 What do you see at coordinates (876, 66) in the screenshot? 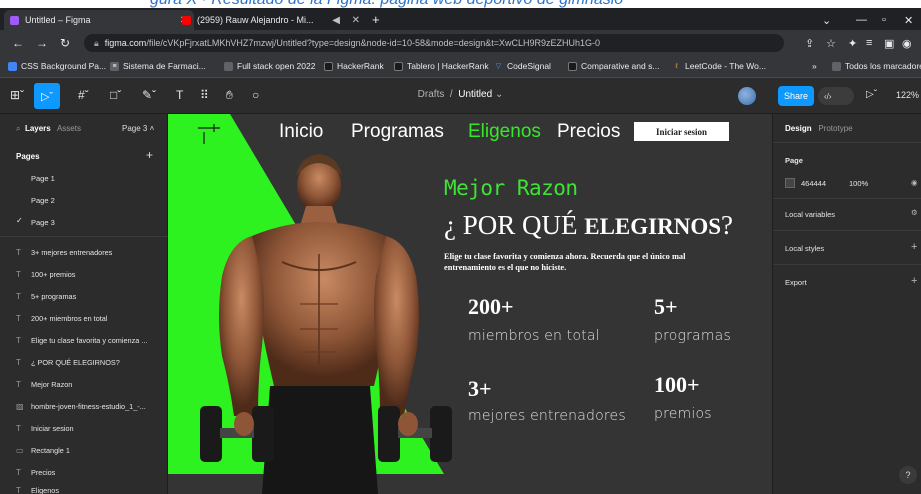
I see `all-bookmarks: Todos los marcadores` at bounding box center [876, 66].